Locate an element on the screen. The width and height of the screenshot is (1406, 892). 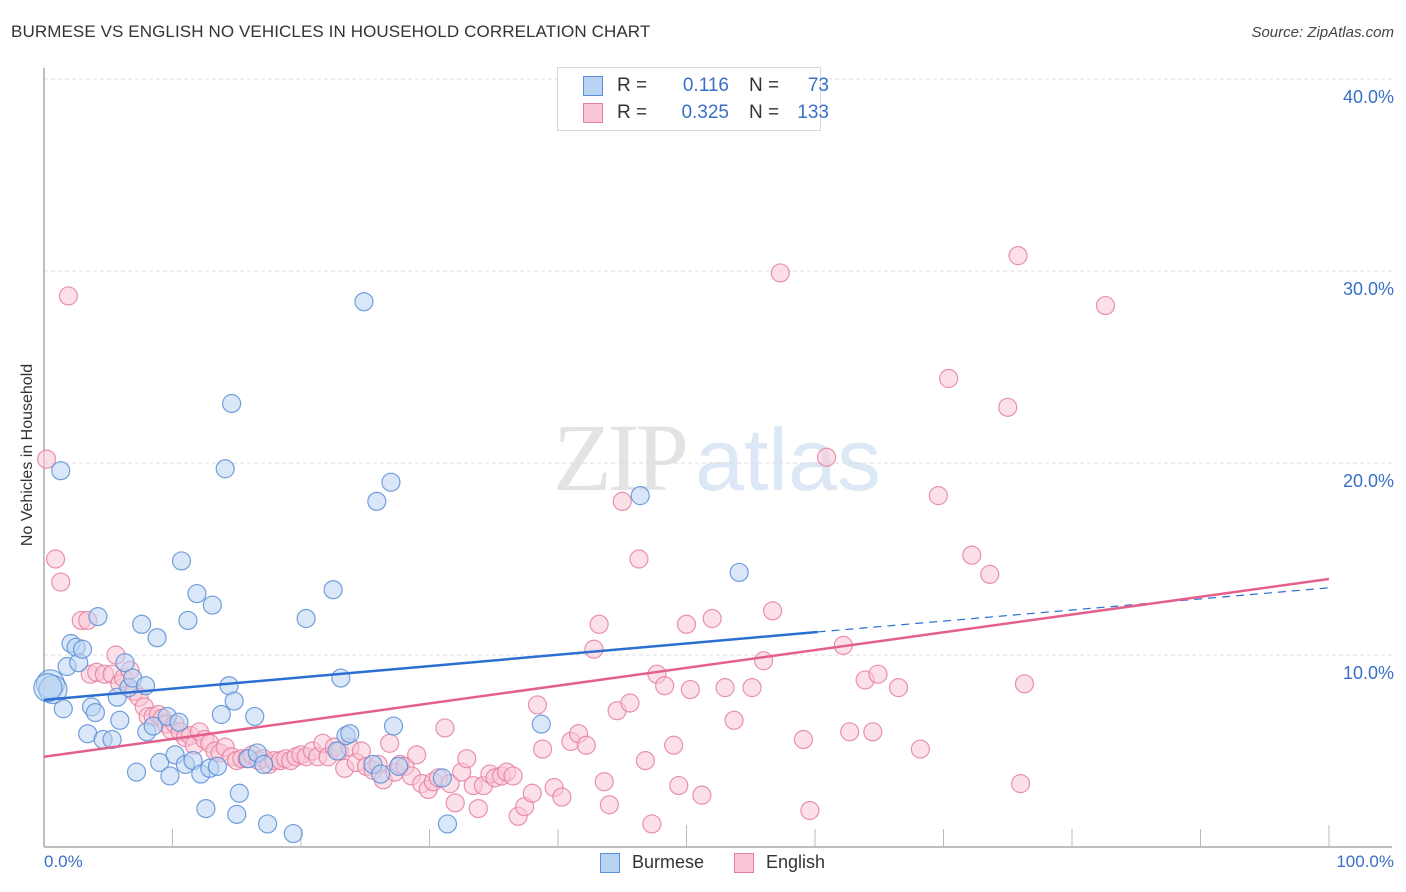
stats-row-english: R = 0.325 N = 133 is located at coordinates (706, 113).